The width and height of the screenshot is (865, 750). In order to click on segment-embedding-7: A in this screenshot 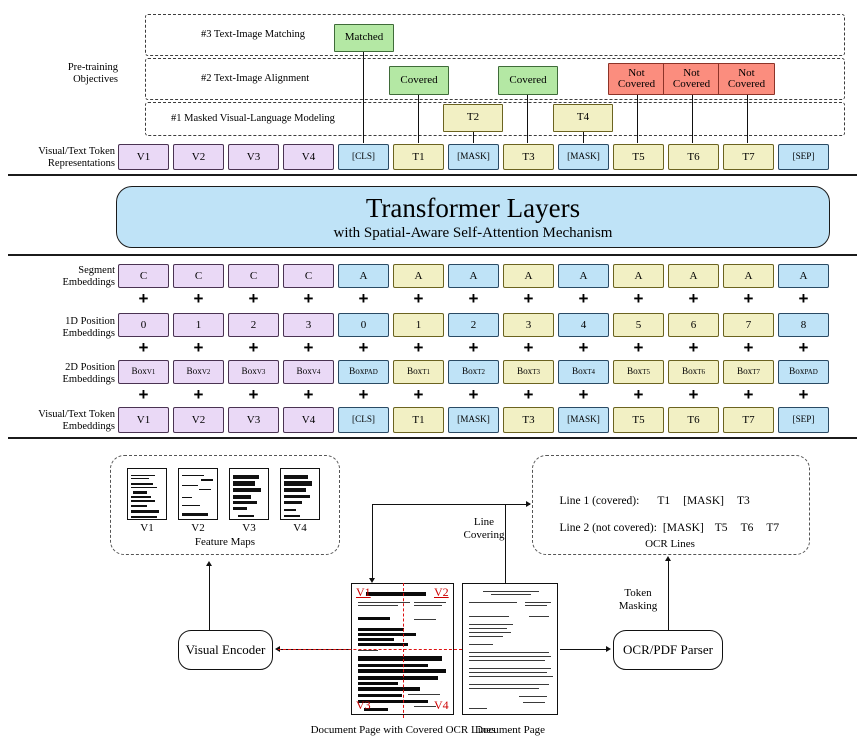, I will do `click(473, 276)`.